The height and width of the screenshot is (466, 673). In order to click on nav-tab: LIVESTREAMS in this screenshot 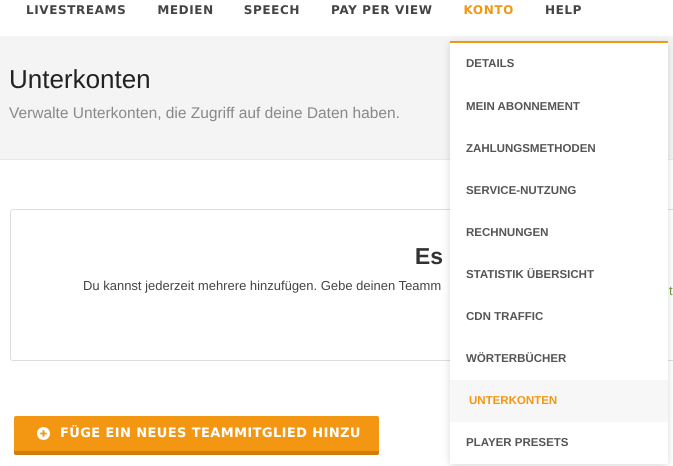, I will do `click(76, 10)`.